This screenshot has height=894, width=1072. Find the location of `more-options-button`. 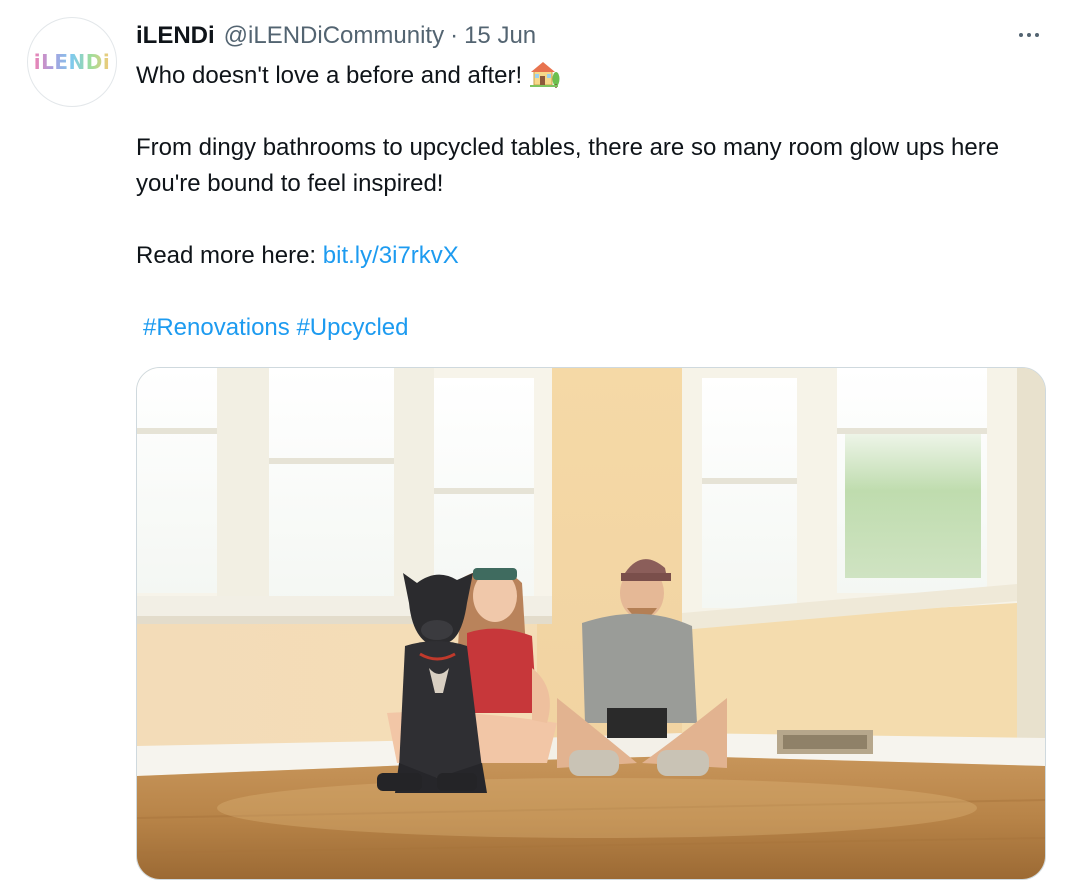

more-options-button is located at coordinates (1029, 35).